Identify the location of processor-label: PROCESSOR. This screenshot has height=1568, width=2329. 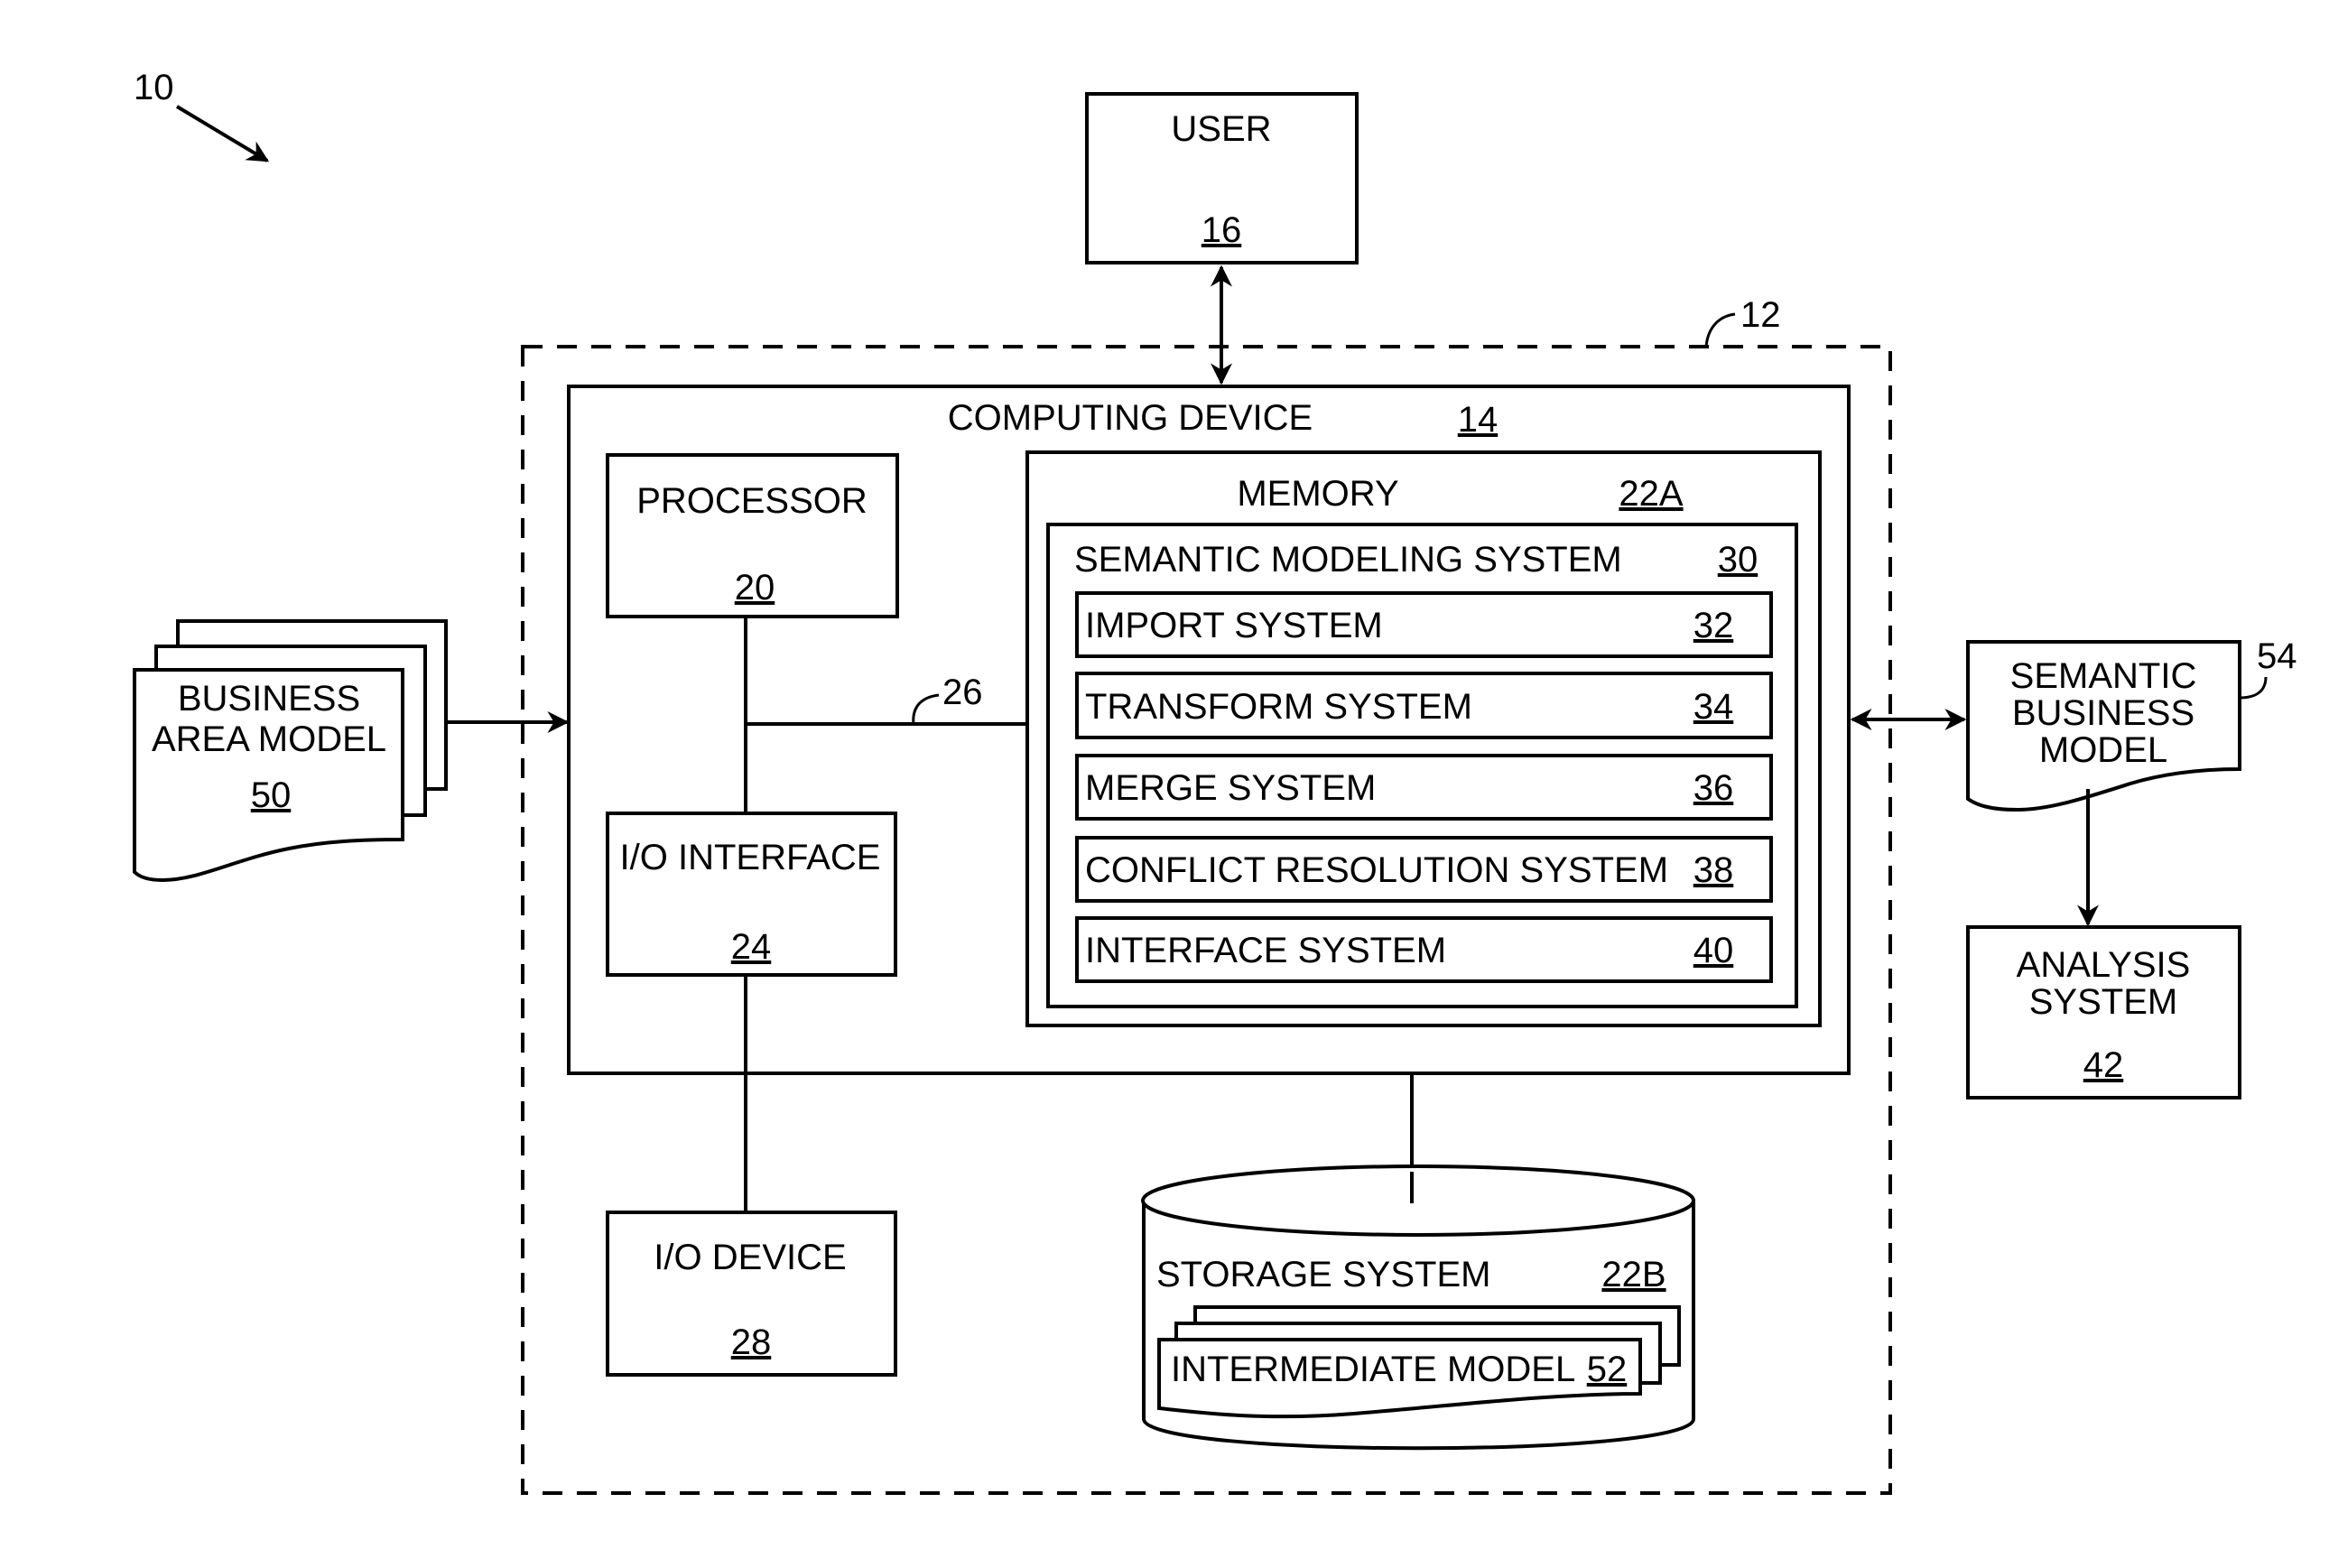
(752, 501).